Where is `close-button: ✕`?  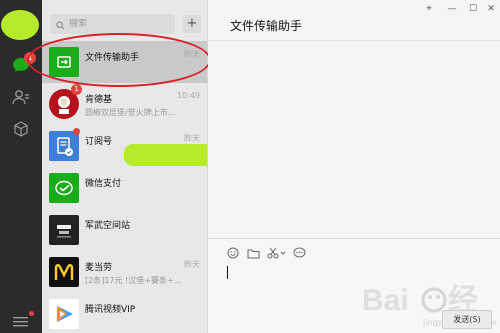 close-button: ✕ is located at coordinates (491, 9).